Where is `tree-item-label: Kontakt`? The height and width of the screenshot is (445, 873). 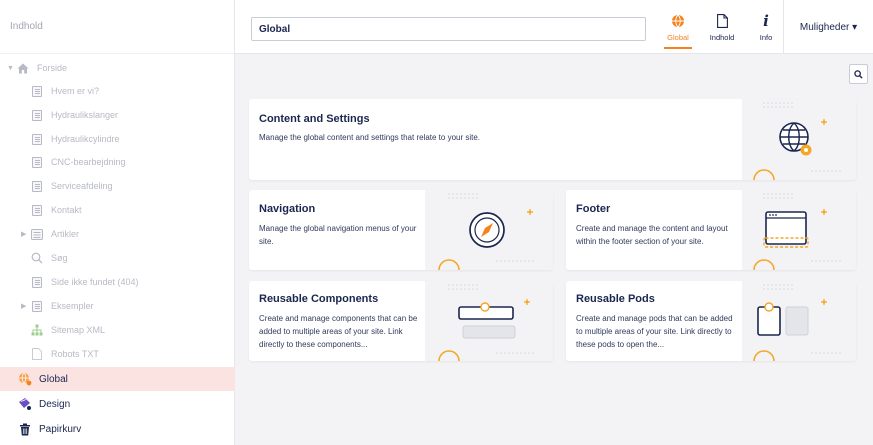 tree-item-label: Kontakt is located at coordinates (66, 210).